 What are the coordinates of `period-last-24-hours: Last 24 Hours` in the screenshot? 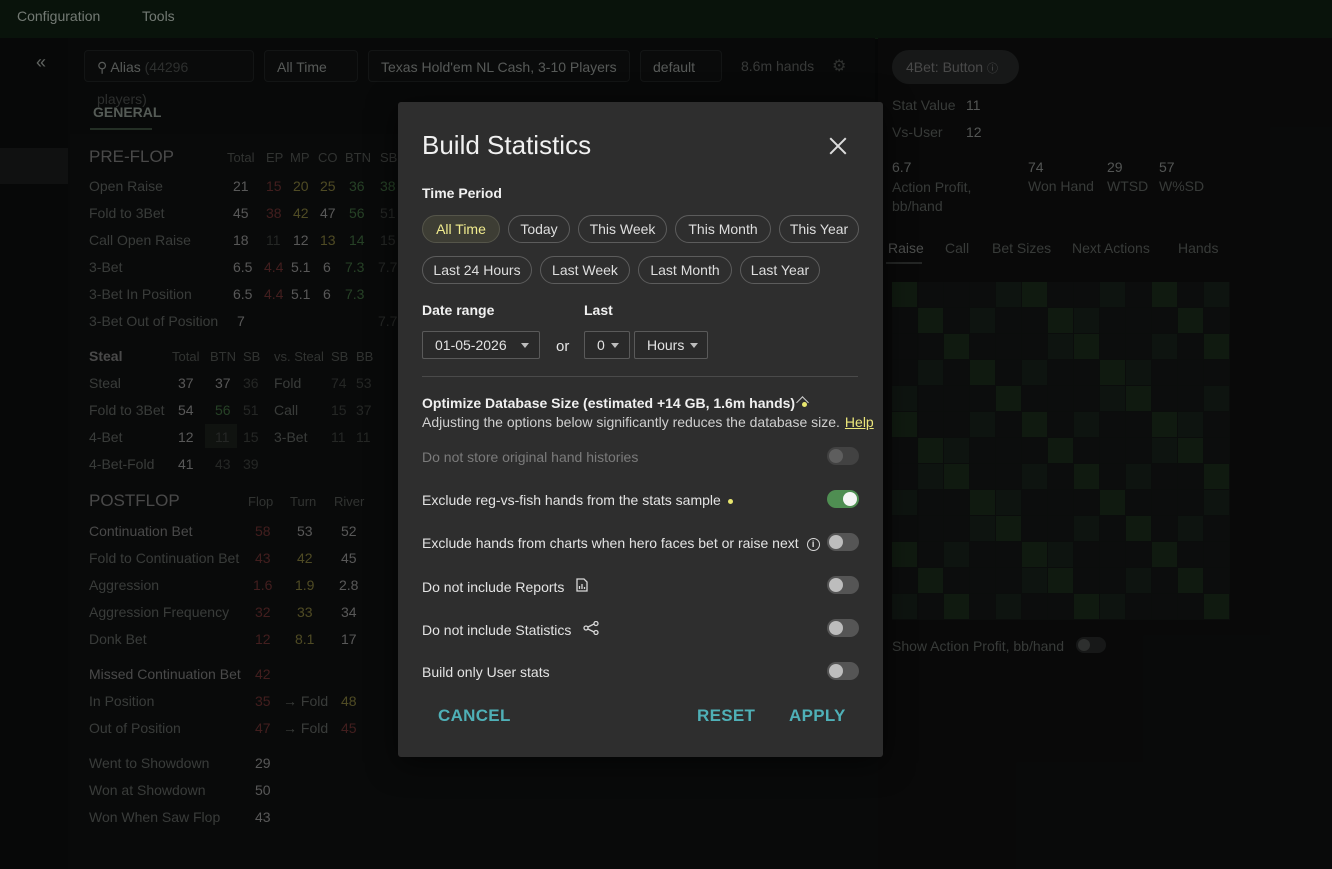 It's located at (477, 270).